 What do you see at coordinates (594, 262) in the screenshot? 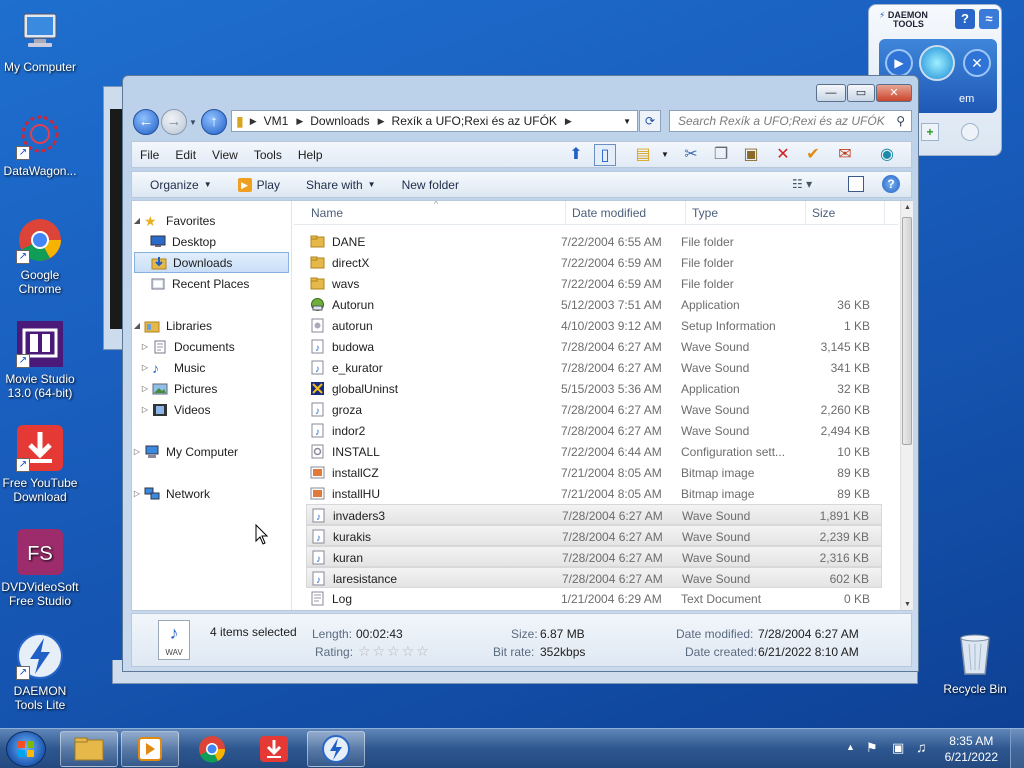
I see `file-row: directX 7/22/2004 6:59 AM File folder` at bounding box center [594, 262].